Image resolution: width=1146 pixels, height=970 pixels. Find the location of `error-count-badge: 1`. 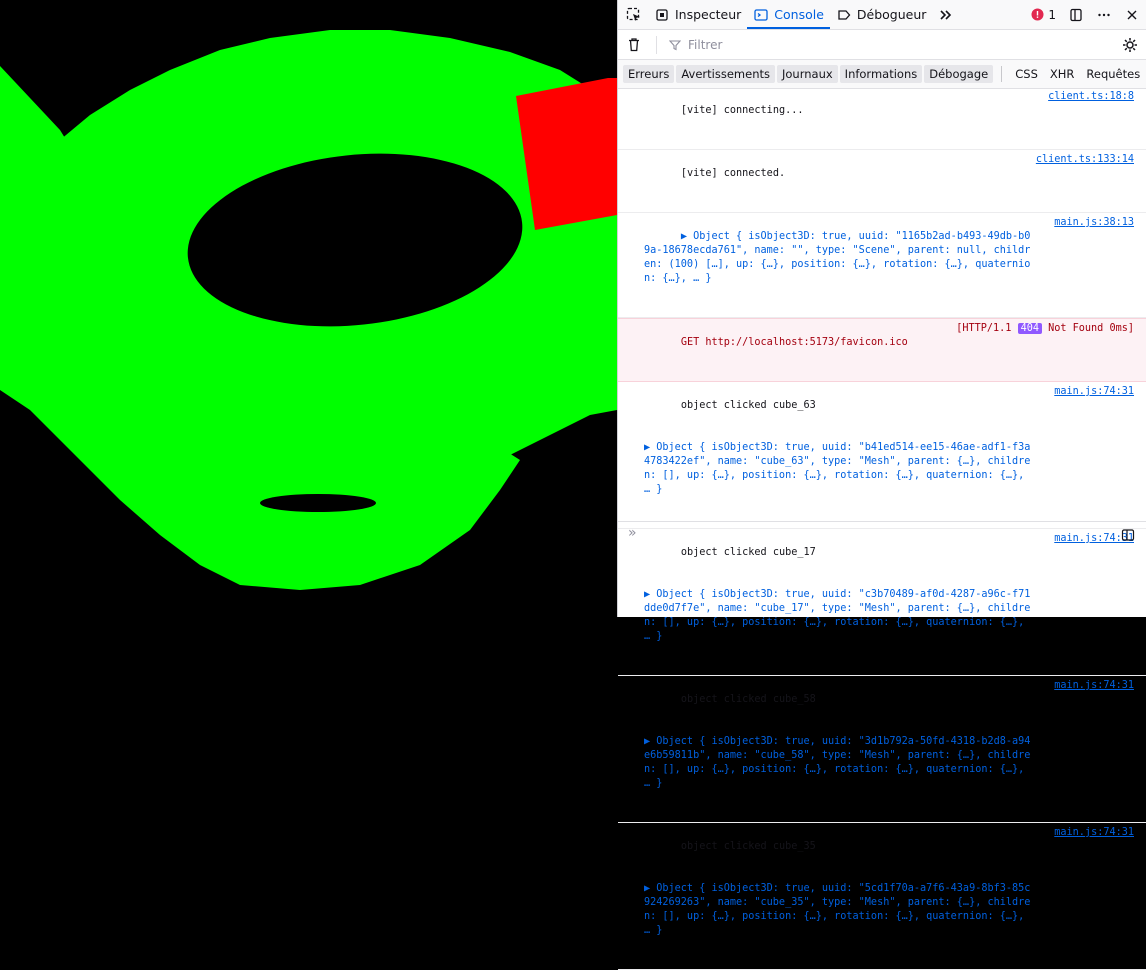

error-count-badge: 1 is located at coordinates (1042, 15).